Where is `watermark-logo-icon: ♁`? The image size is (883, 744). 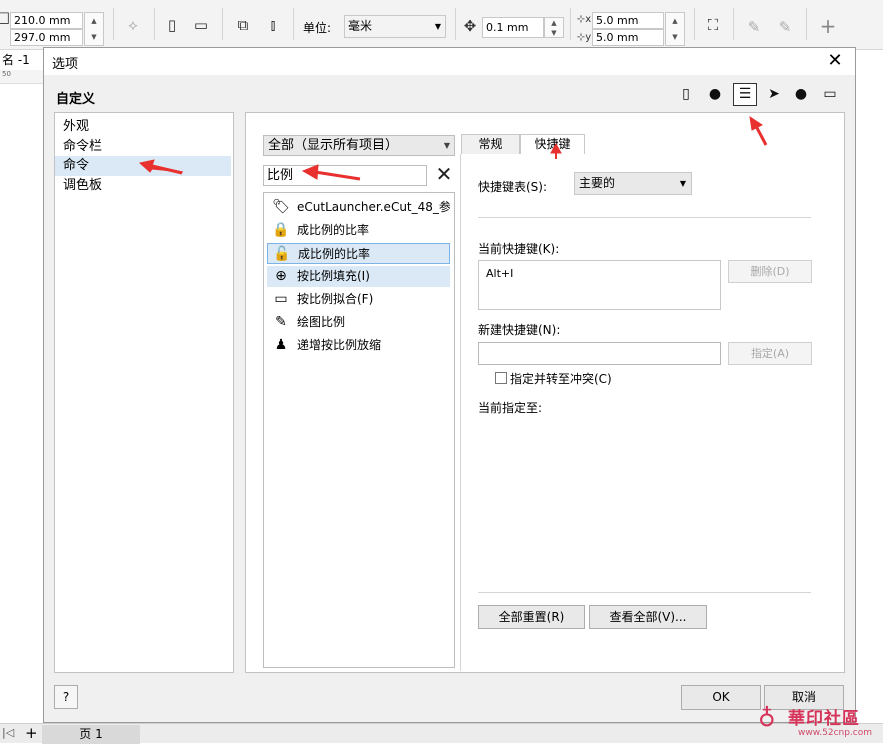 watermark-logo-icon: ♁ is located at coordinates (767, 718).